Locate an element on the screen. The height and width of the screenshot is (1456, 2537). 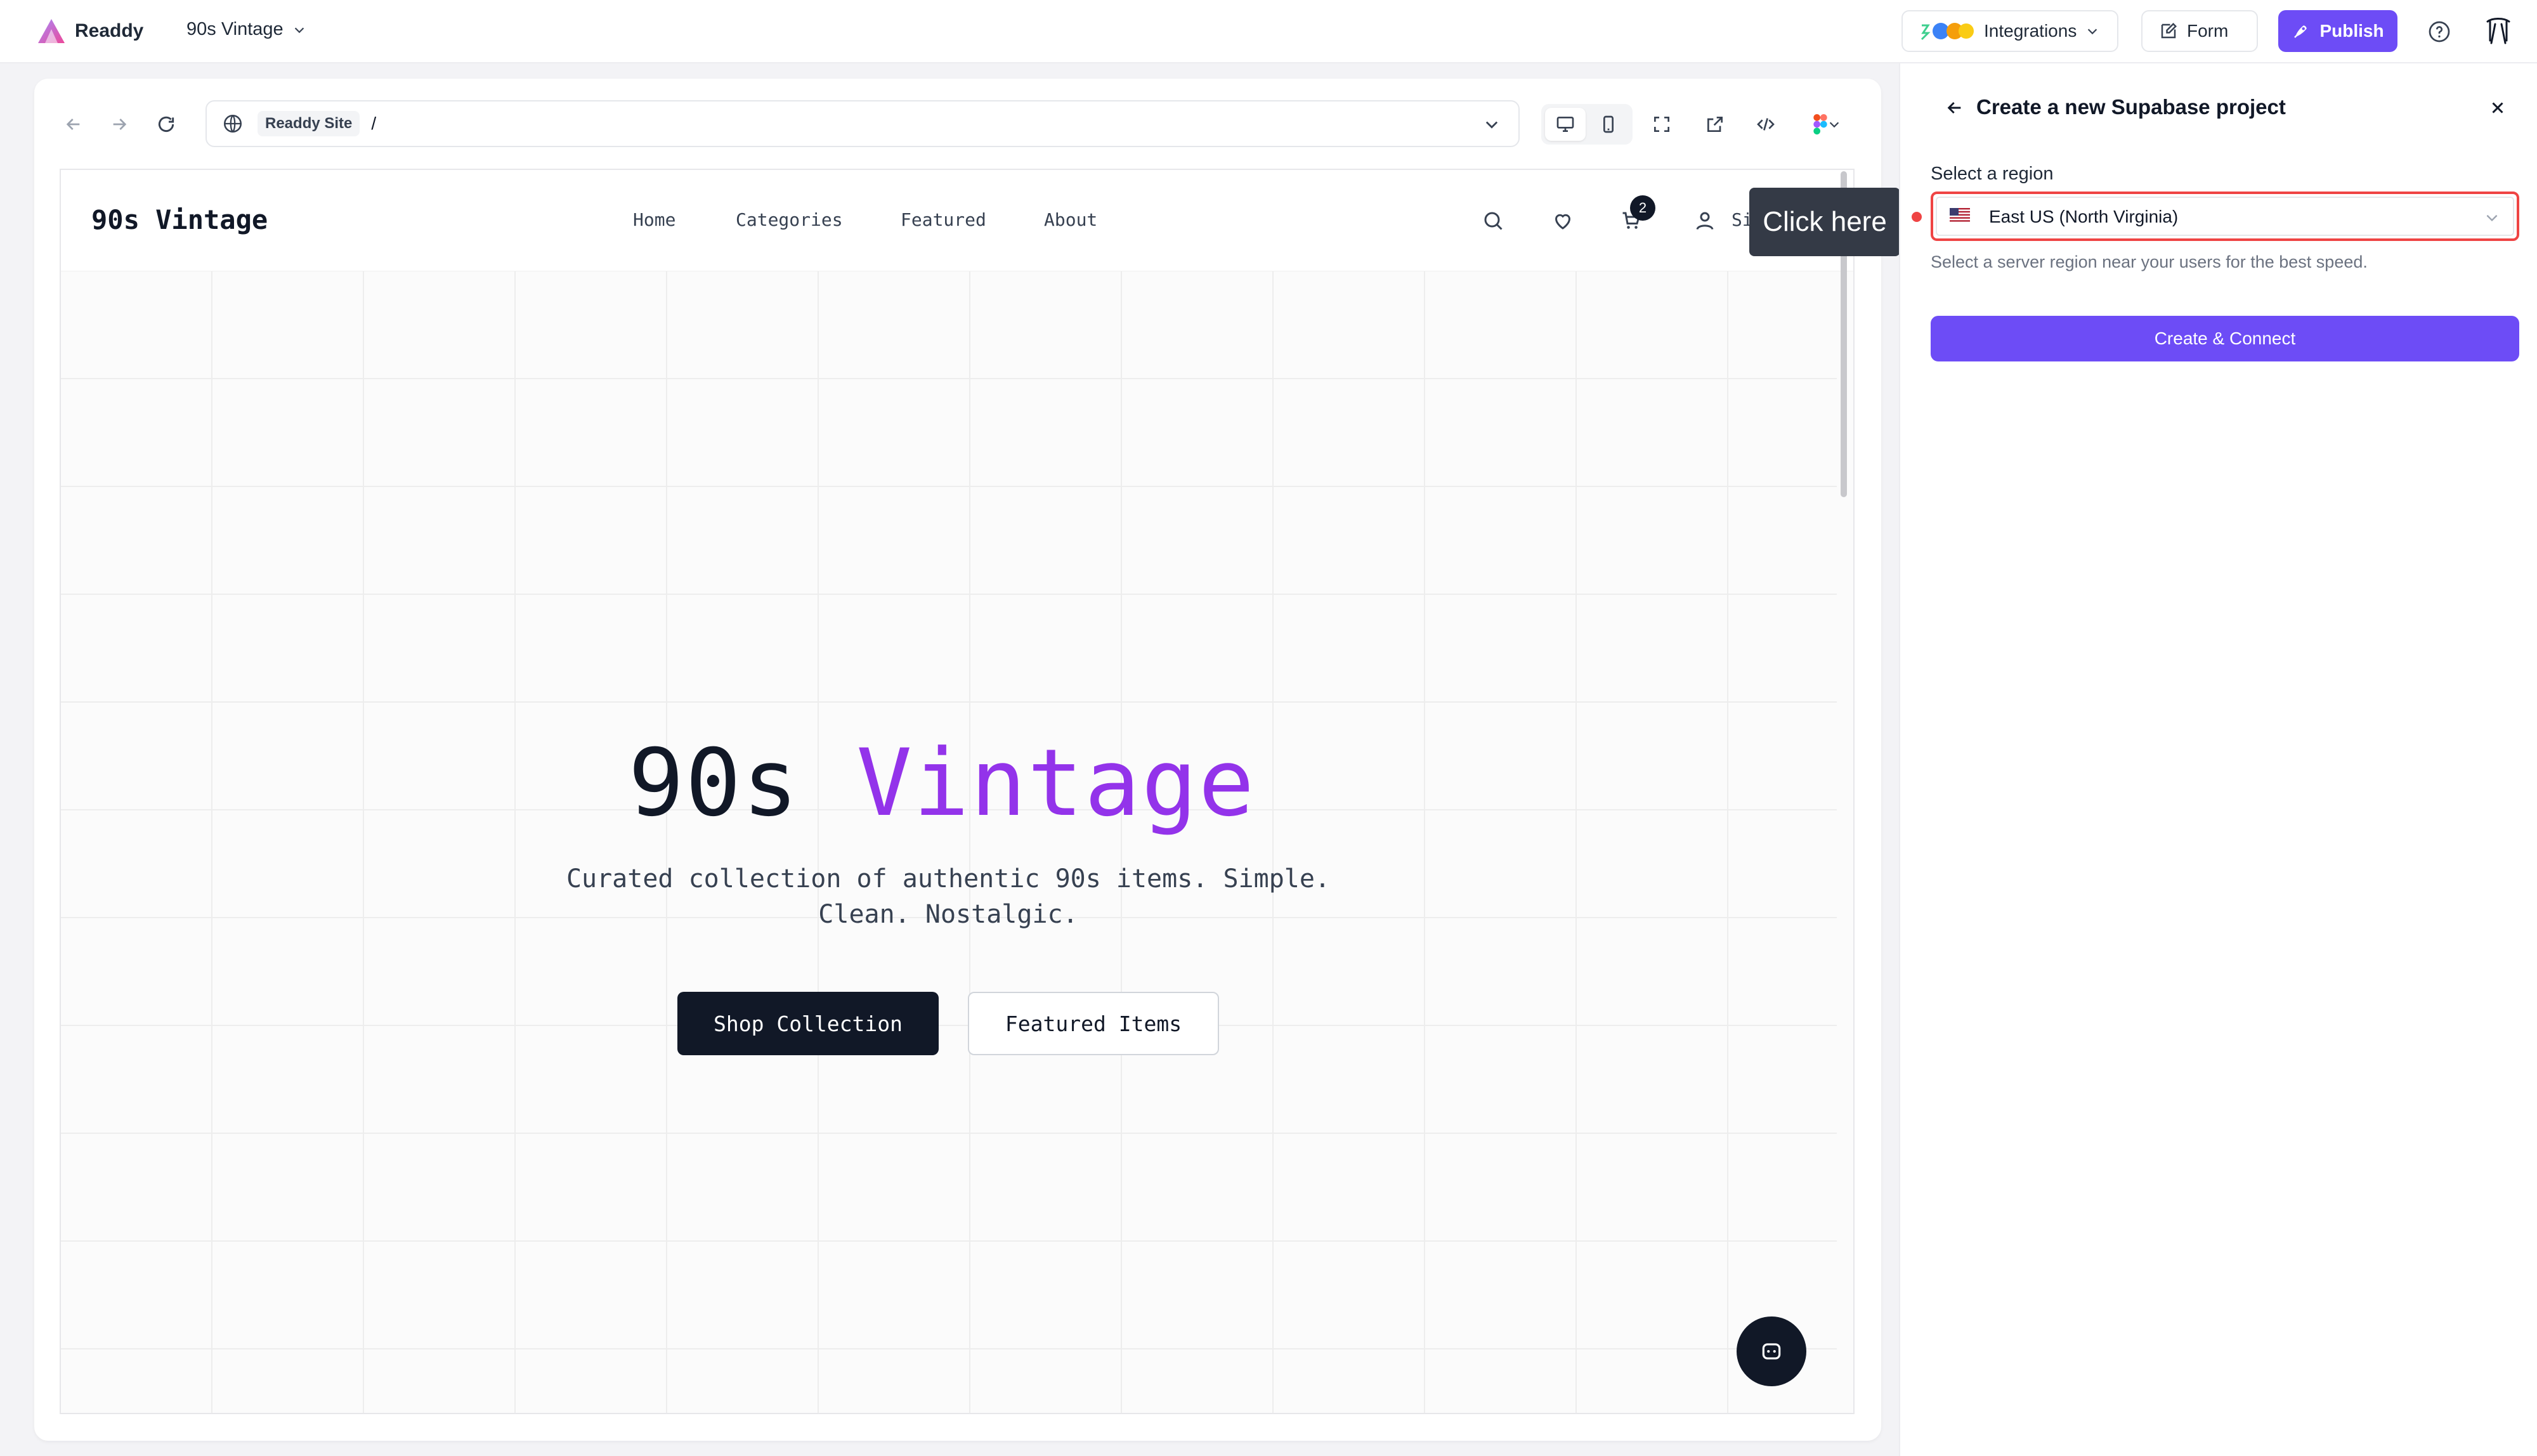
code-icon is located at coordinates (1765, 124).